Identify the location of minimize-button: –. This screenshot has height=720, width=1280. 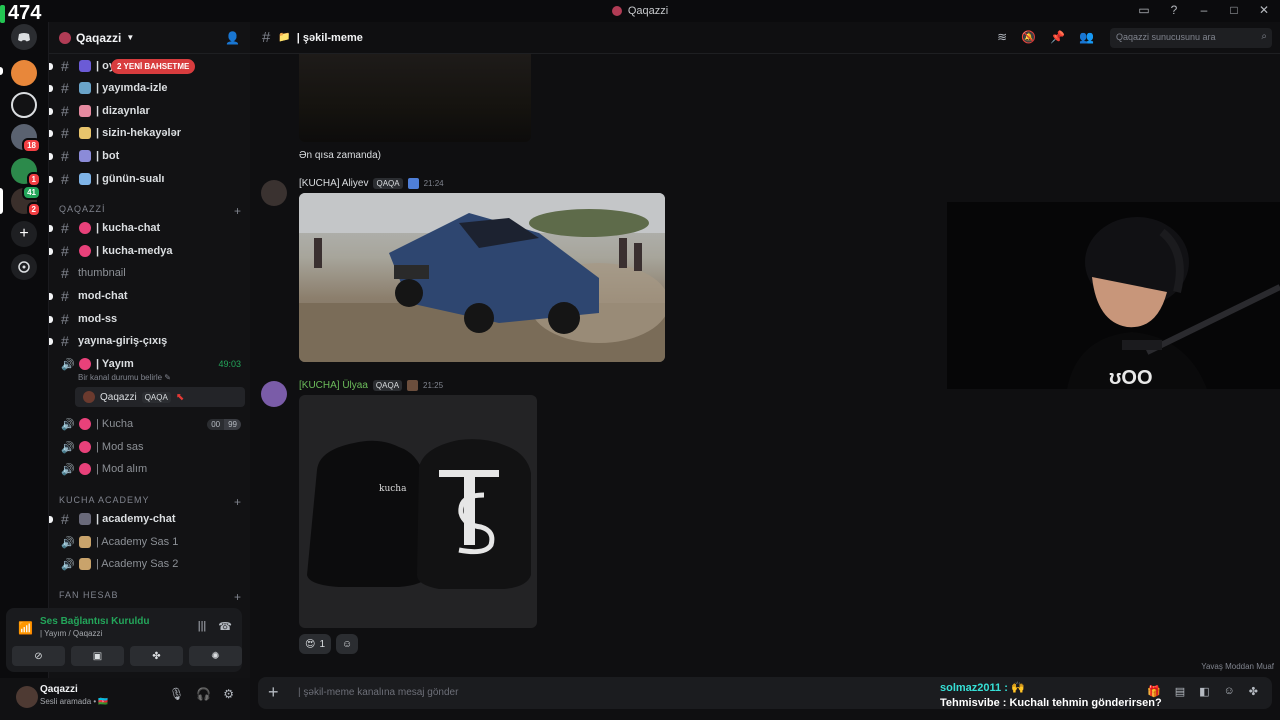
(1204, 10).